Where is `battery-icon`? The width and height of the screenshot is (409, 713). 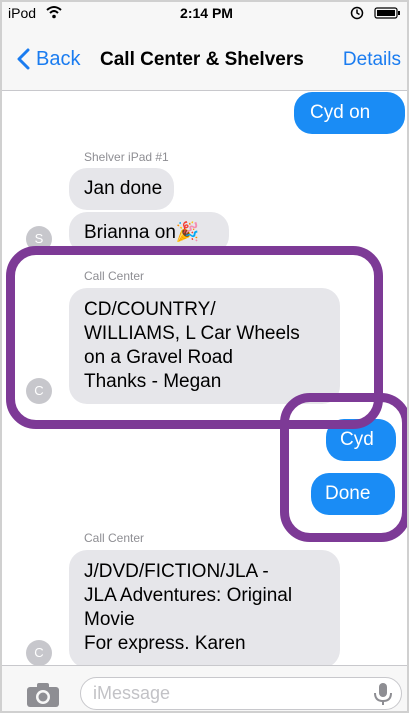
battery-icon is located at coordinates (375, 13).